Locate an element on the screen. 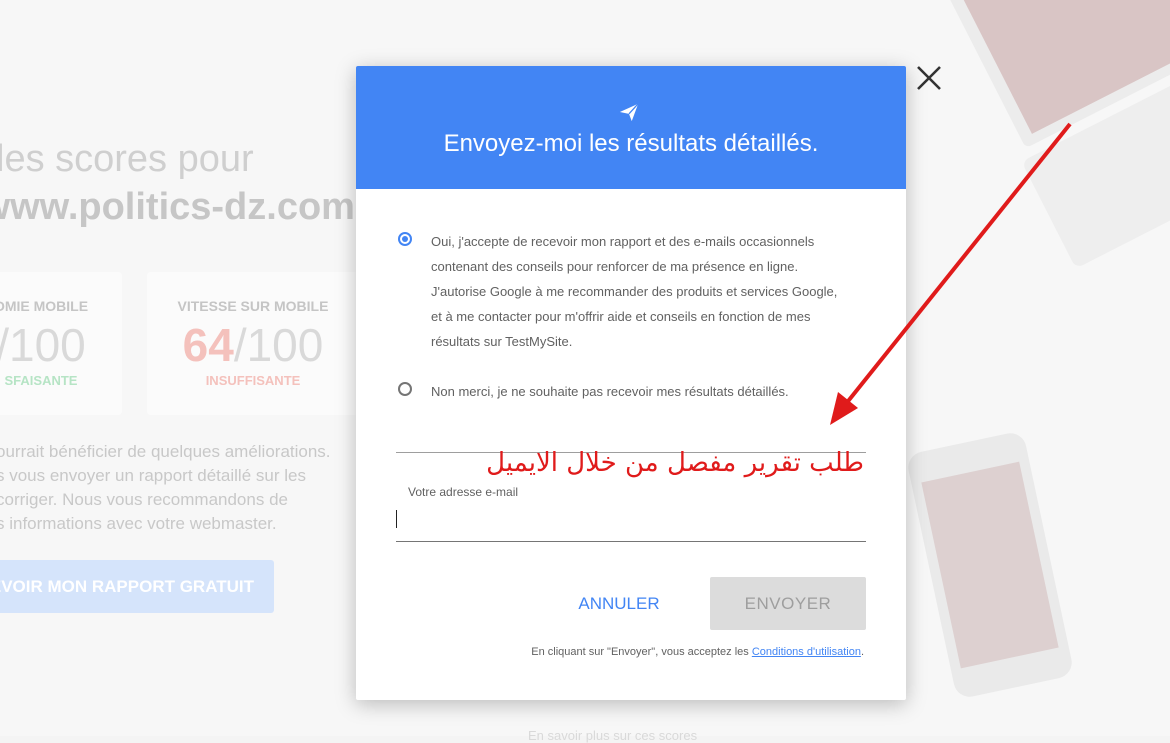 This screenshot has width=1170, height=743. score-card-mobile-friendliness: OMIE MOBILE /100 SFAISANTE is located at coordinates (61, 343).